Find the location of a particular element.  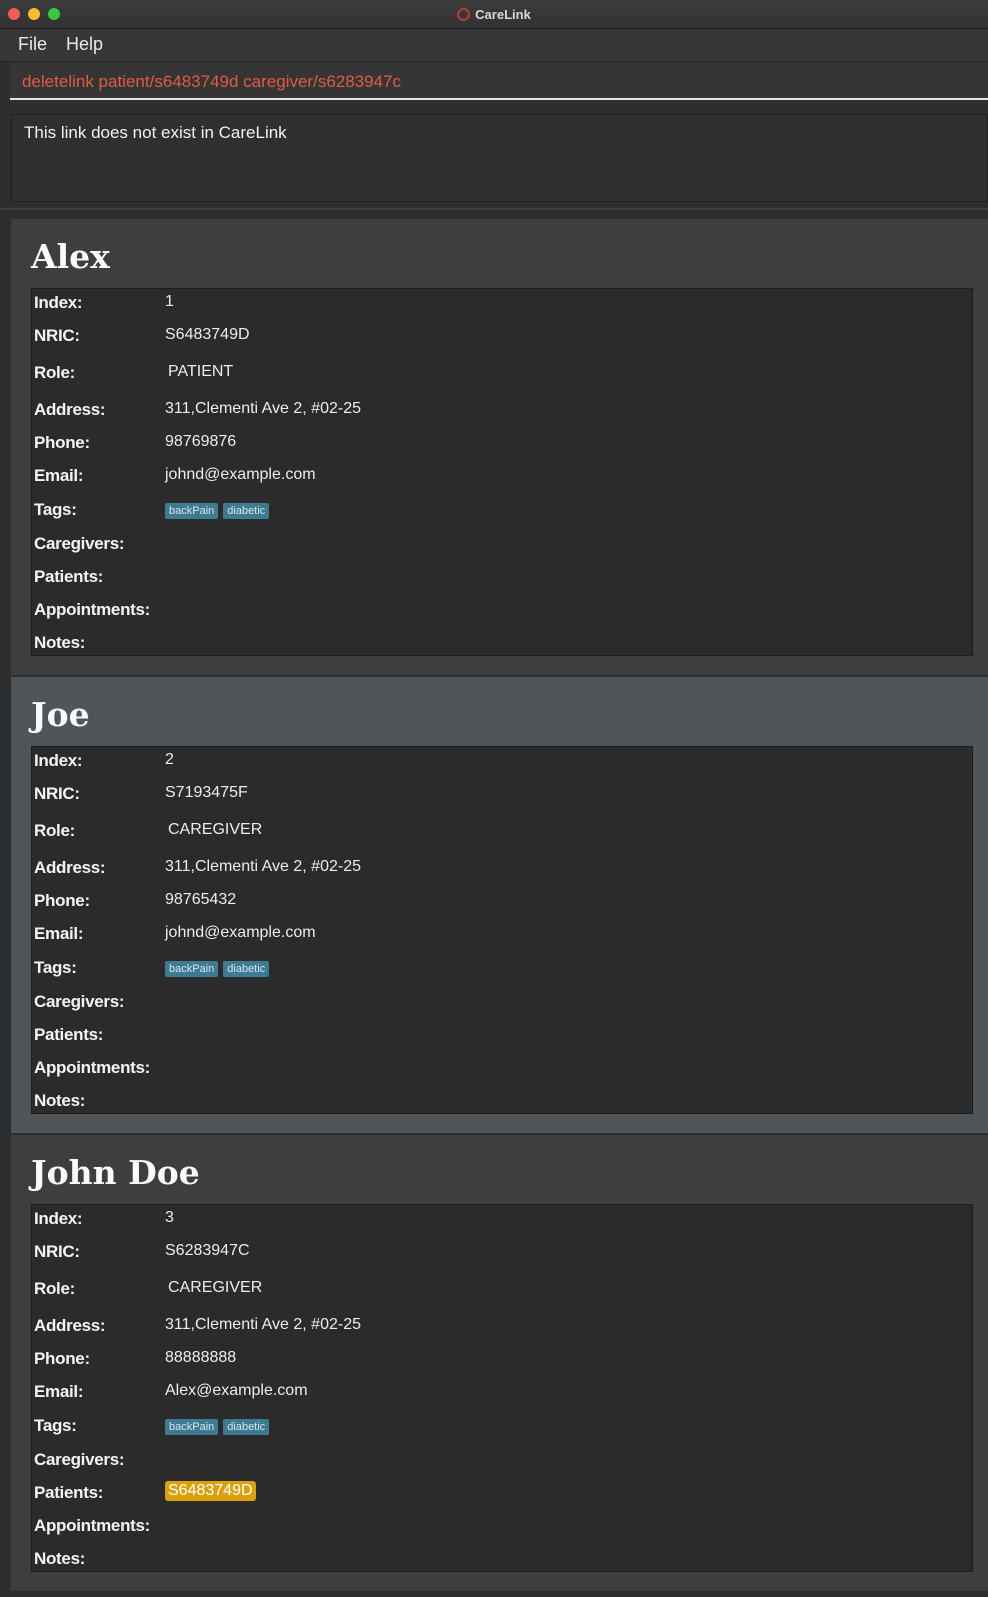

person-name: Joe is located at coordinates (60, 714).